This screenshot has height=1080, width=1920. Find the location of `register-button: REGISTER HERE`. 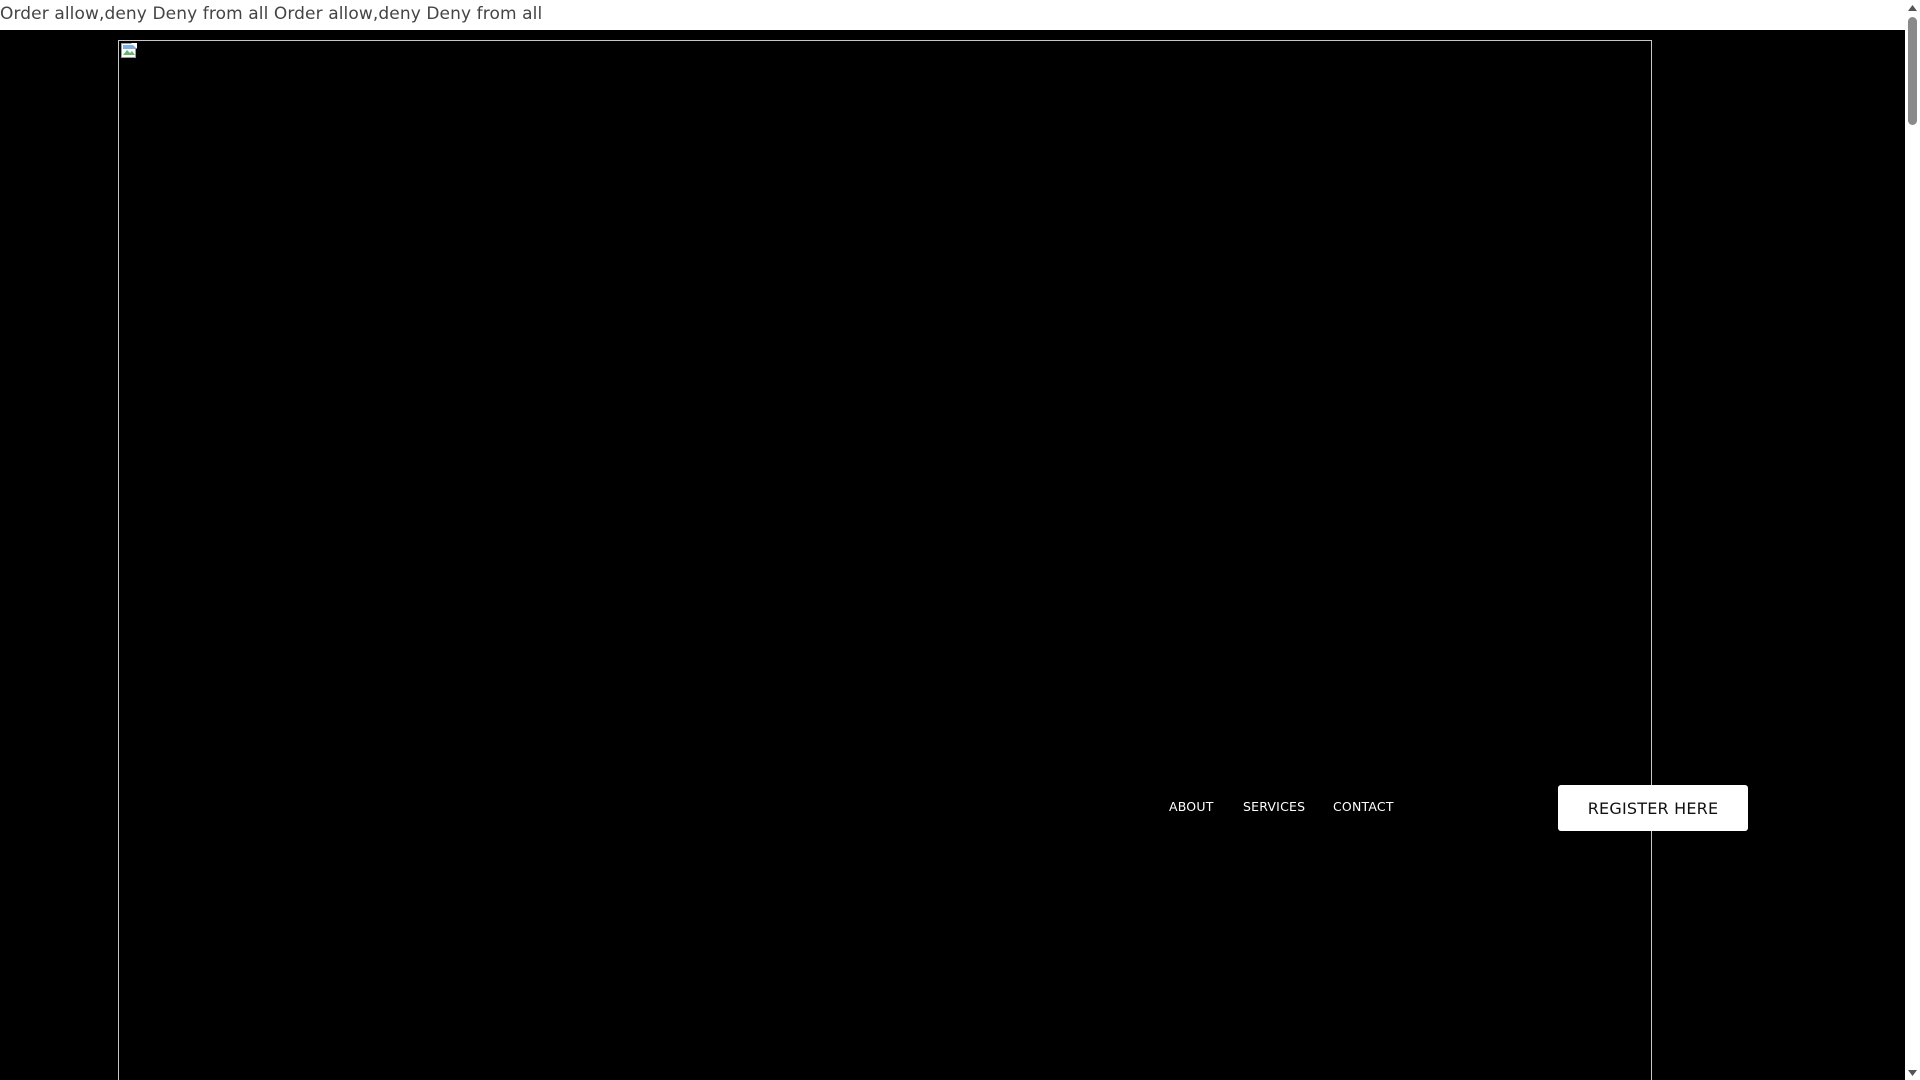

register-button: REGISTER HERE is located at coordinates (1653, 808).